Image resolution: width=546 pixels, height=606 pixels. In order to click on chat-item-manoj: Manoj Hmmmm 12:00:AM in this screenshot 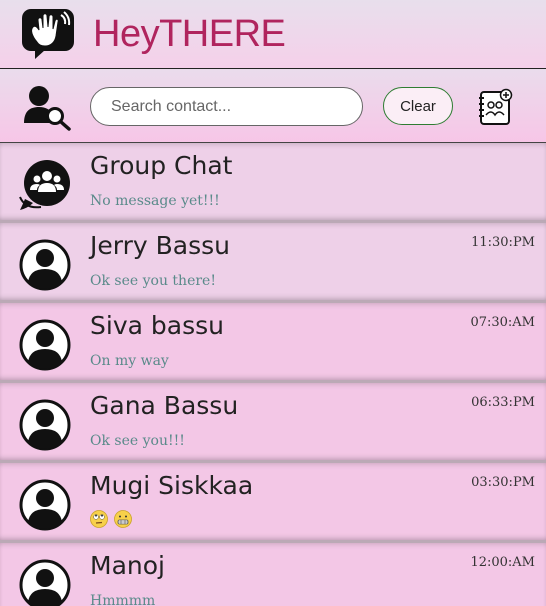, I will do `click(273, 574)`.